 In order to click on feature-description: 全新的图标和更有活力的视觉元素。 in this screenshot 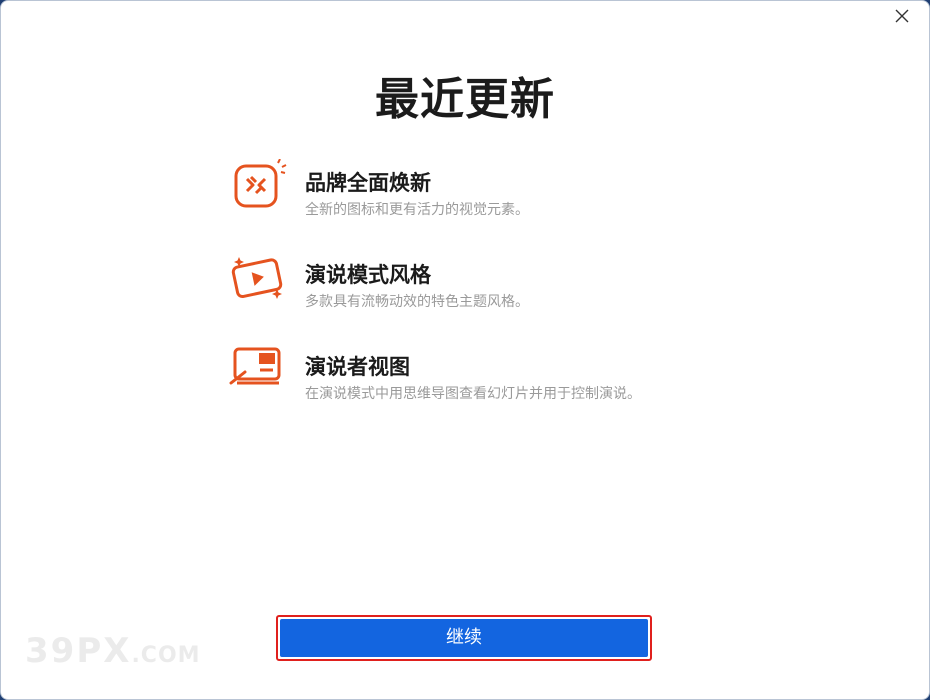, I will do `click(417, 210)`.